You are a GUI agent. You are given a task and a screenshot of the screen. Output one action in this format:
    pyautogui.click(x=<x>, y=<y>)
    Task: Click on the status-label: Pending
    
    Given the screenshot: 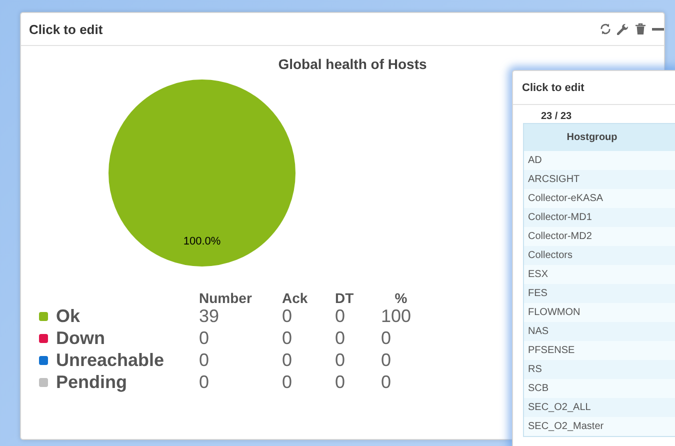 What is the action you would take?
    pyautogui.click(x=91, y=382)
    